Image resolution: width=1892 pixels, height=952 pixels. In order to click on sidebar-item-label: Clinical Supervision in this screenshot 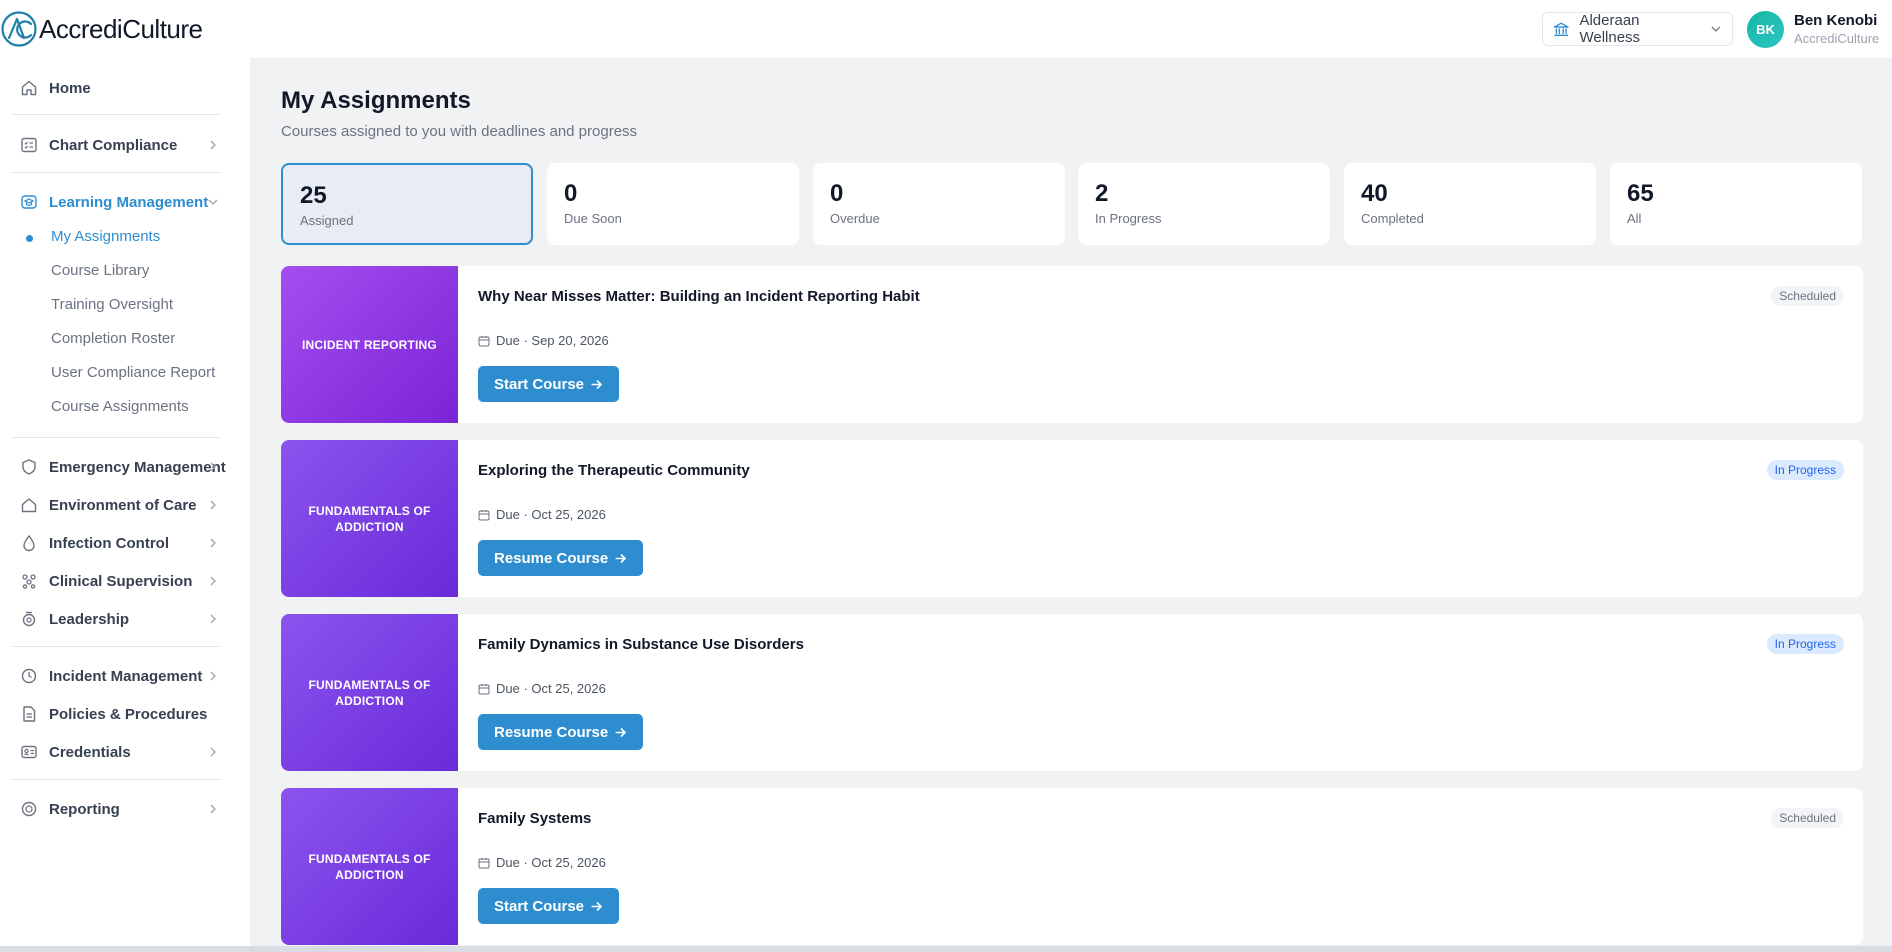, I will do `click(121, 581)`.